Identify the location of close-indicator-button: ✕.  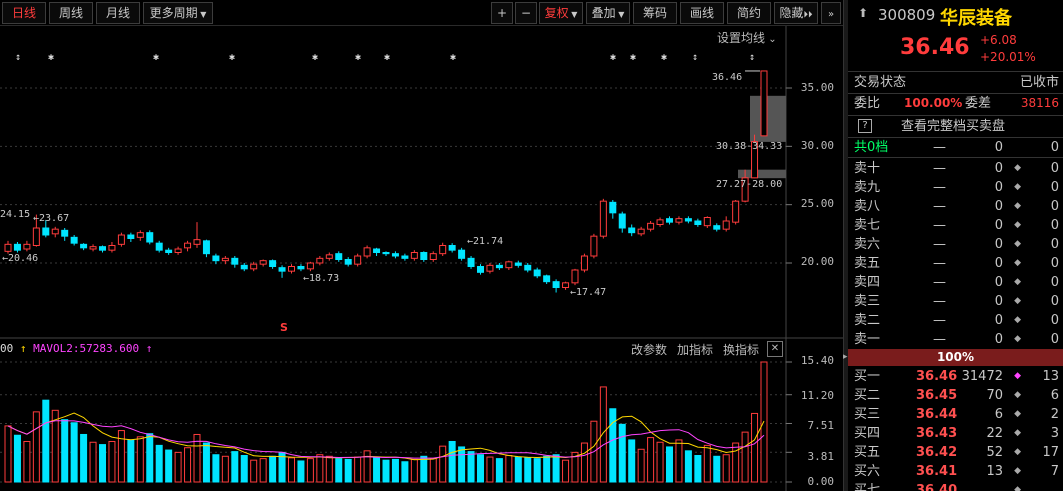
(775, 349).